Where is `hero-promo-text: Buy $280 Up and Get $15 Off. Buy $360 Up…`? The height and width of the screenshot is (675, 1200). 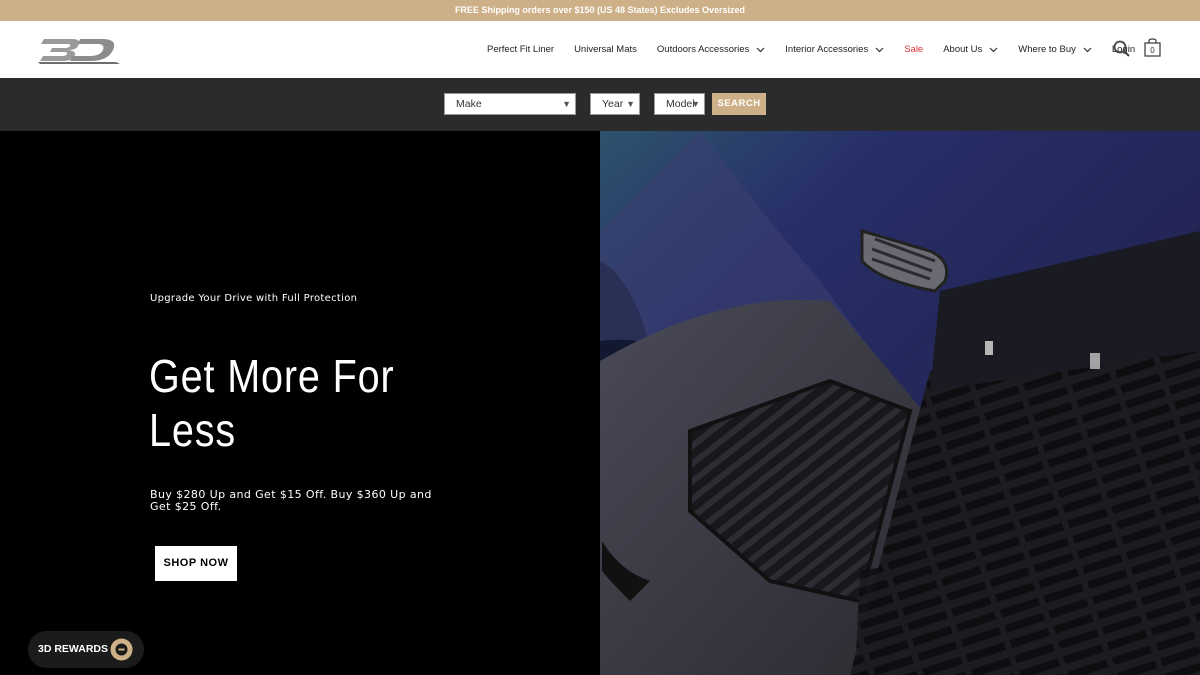 hero-promo-text: Buy $280 Up and Get $15 Off. Buy $360 Up… is located at coordinates (291, 500).